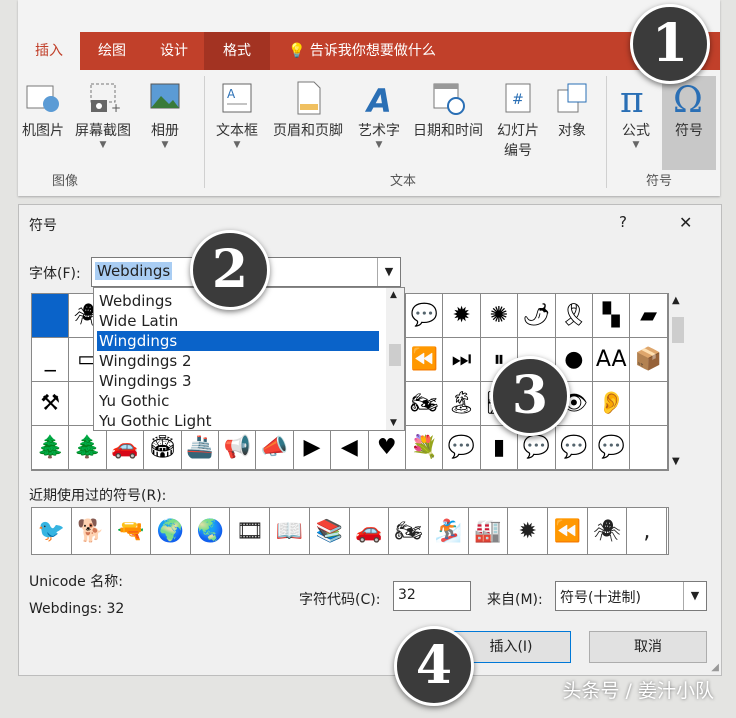  I want to click on symbol-cell: ♥, so click(387, 448).